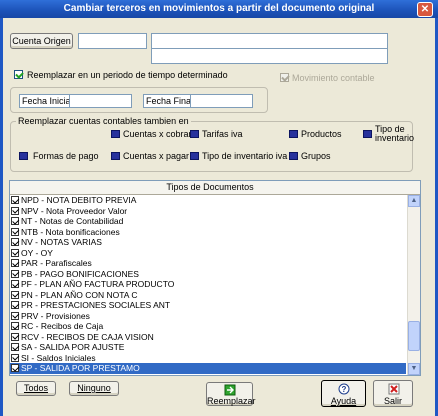  Describe the element at coordinates (269, 41) in the screenshot. I see `cuenta-origen-name-input` at that location.